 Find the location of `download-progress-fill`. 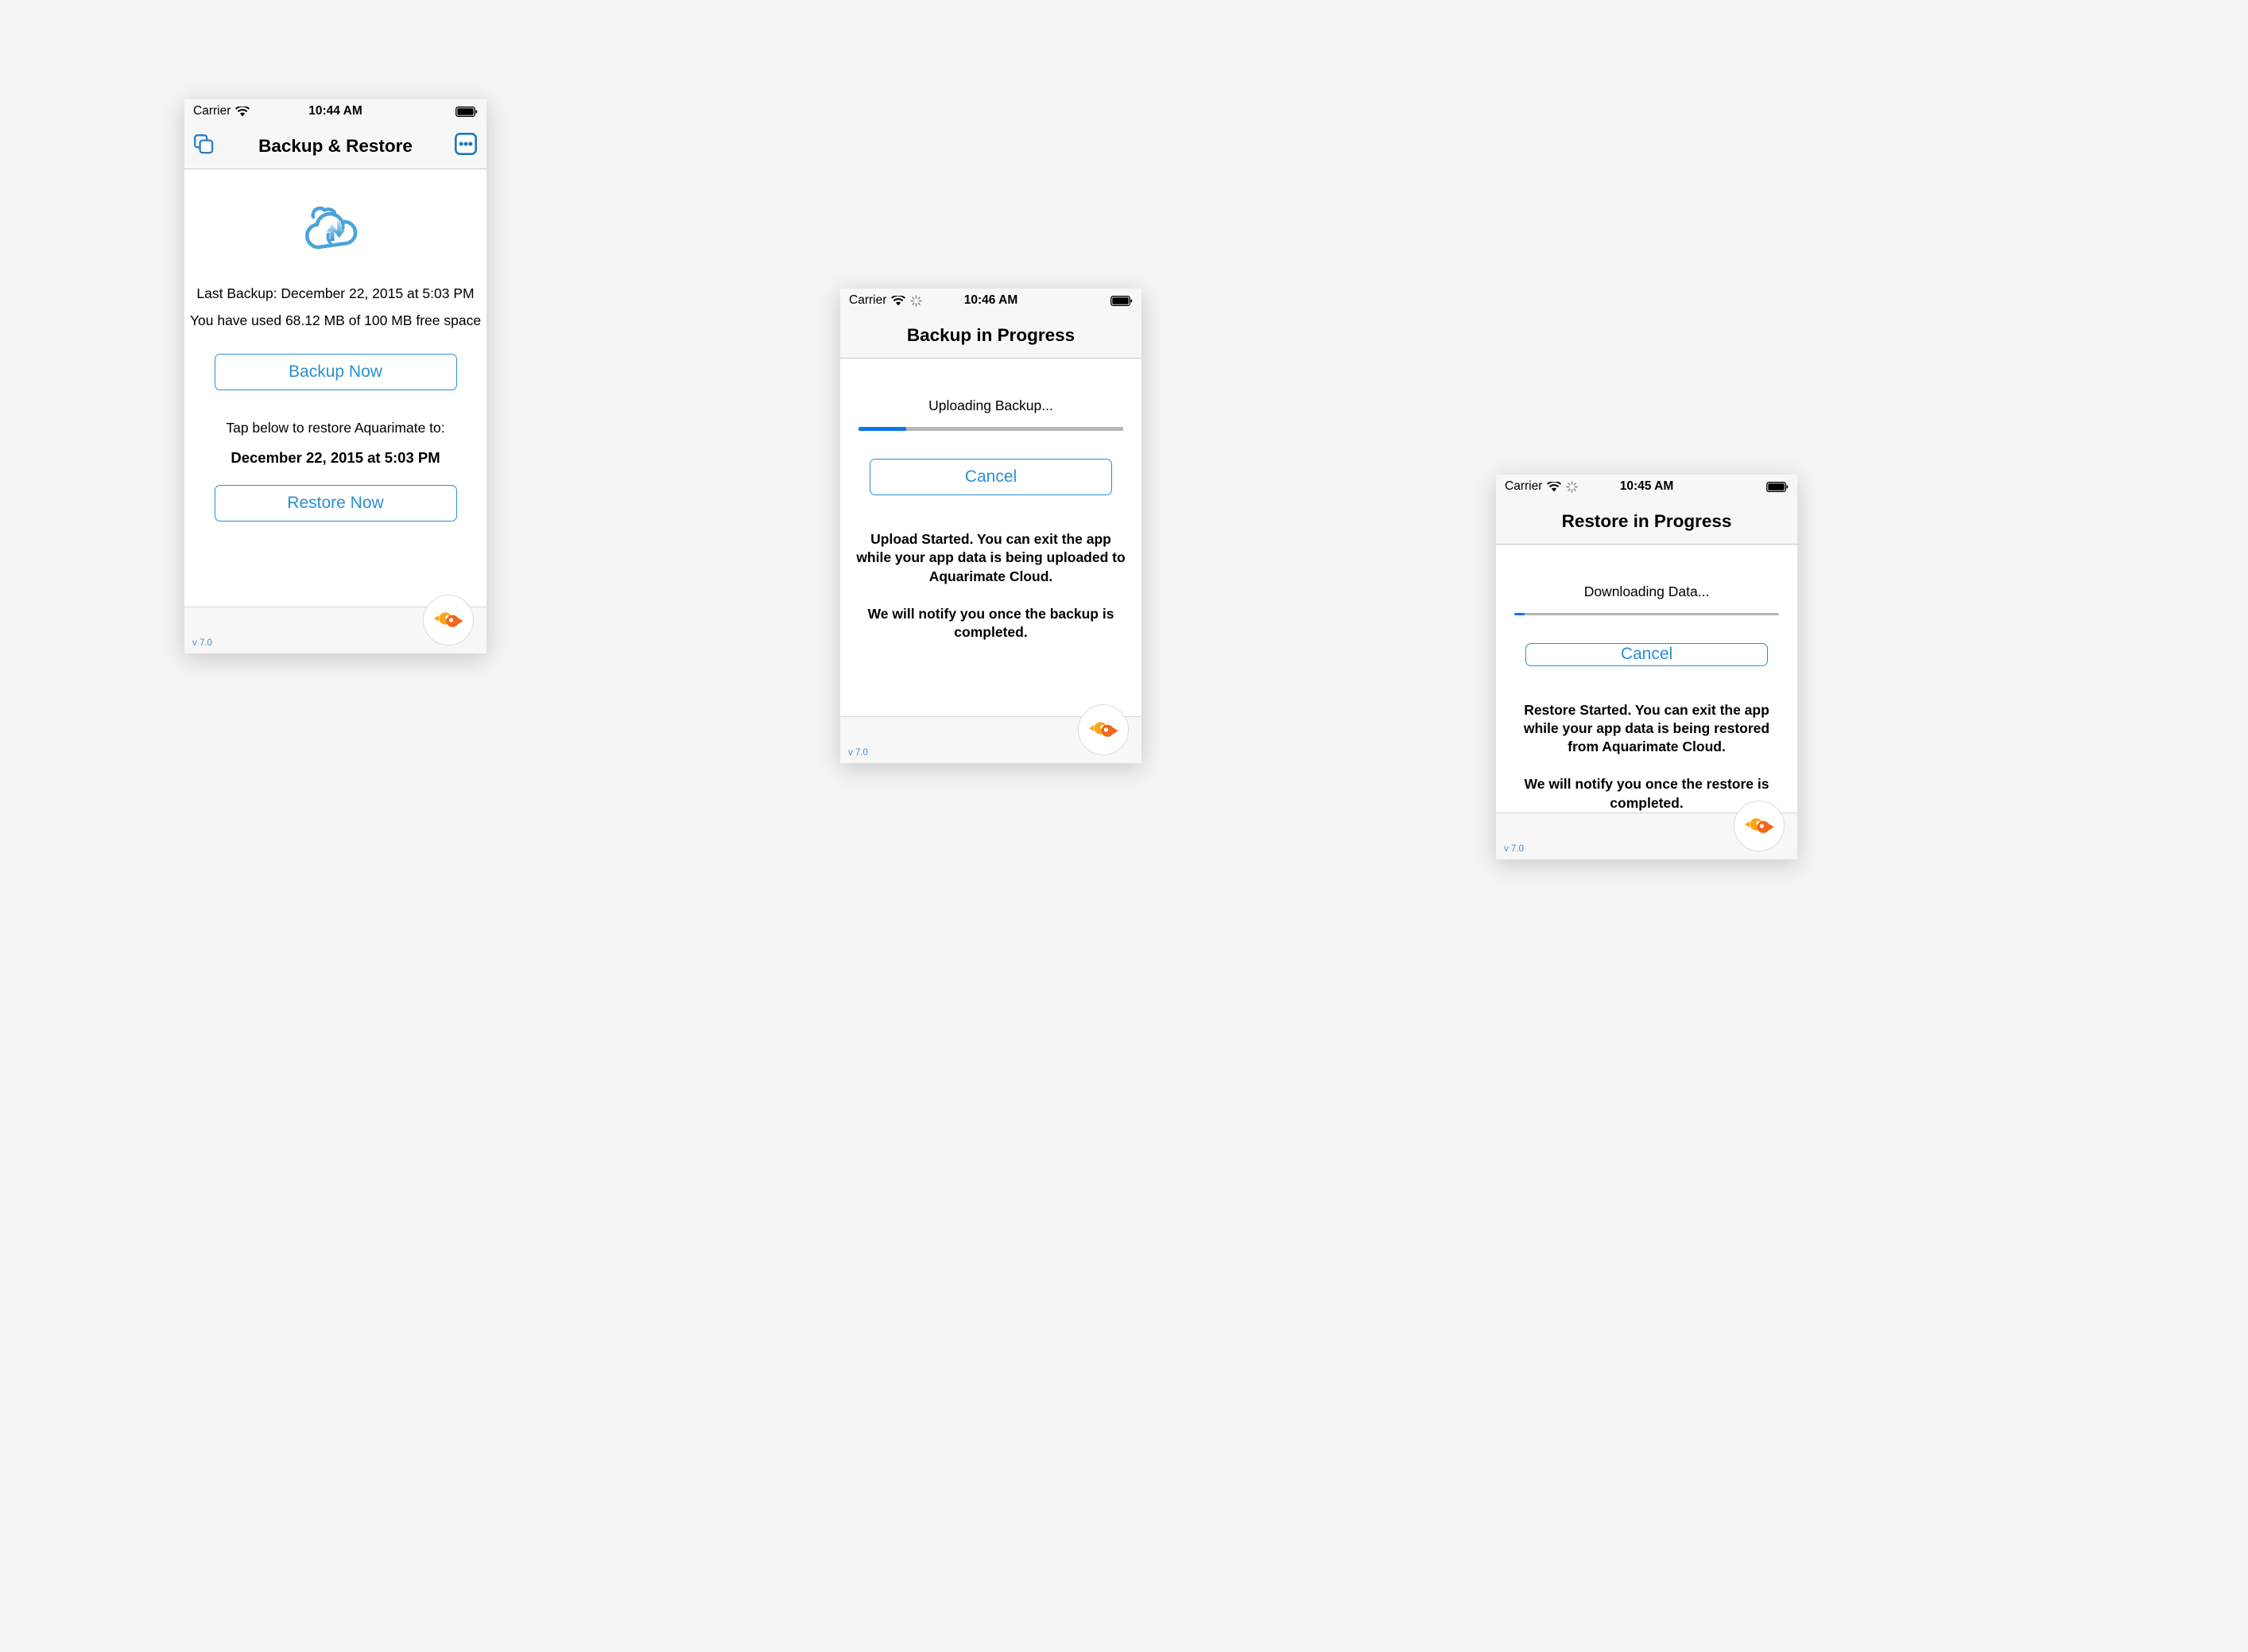

download-progress-fill is located at coordinates (1519, 614).